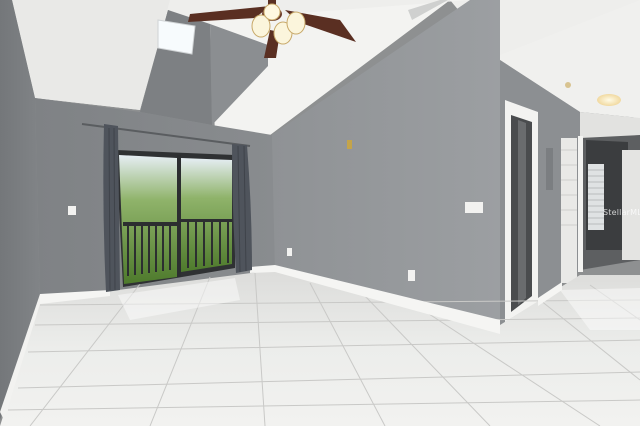 This screenshot has height=426, width=640. I want to click on skylight-window, so click(176, 37).